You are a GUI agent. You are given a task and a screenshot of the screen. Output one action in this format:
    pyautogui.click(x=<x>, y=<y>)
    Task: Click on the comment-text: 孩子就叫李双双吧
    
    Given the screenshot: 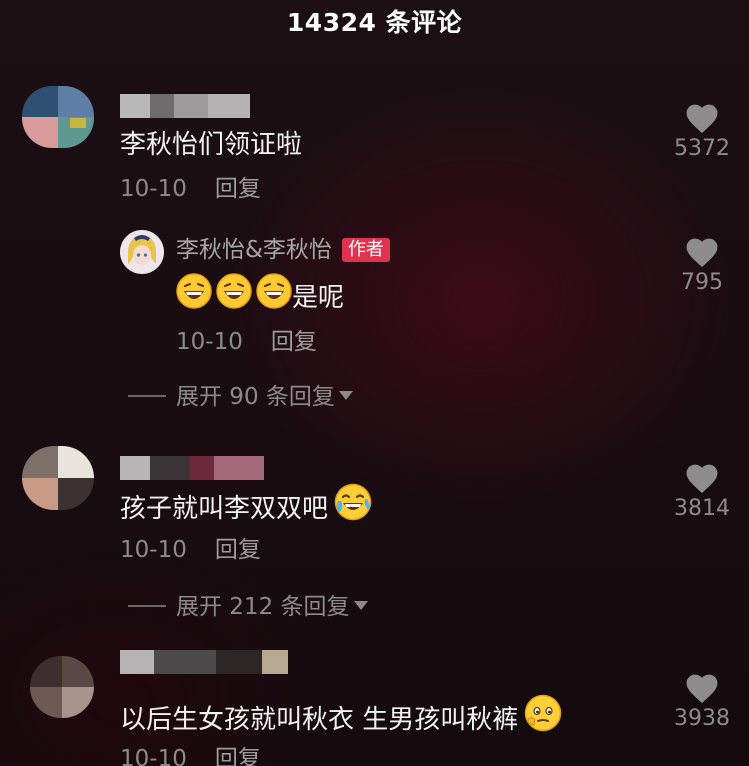 What is the action you would take?
    pyautogui.click(x=246, y=508)
    